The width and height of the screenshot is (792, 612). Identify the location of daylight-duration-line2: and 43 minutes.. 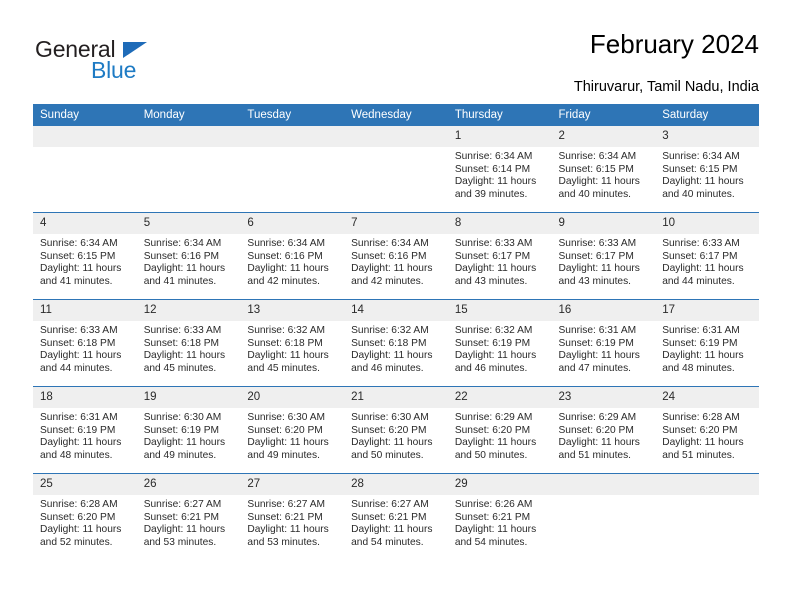
(491, 281).